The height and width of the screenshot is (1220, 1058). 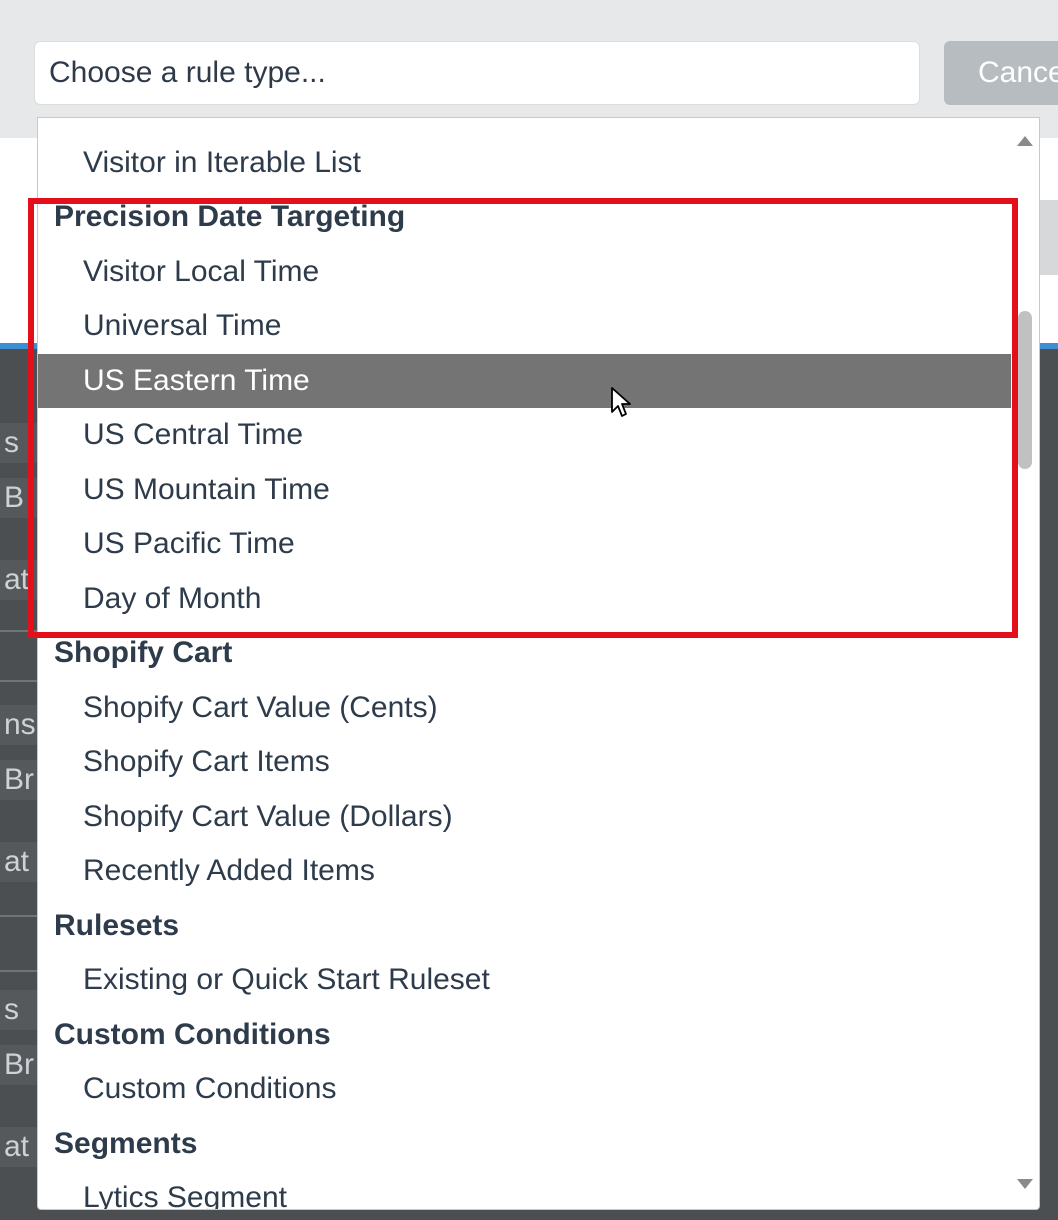 I want to click on dropdown-option: Visitor Local Time, so click(x=525, y=272).